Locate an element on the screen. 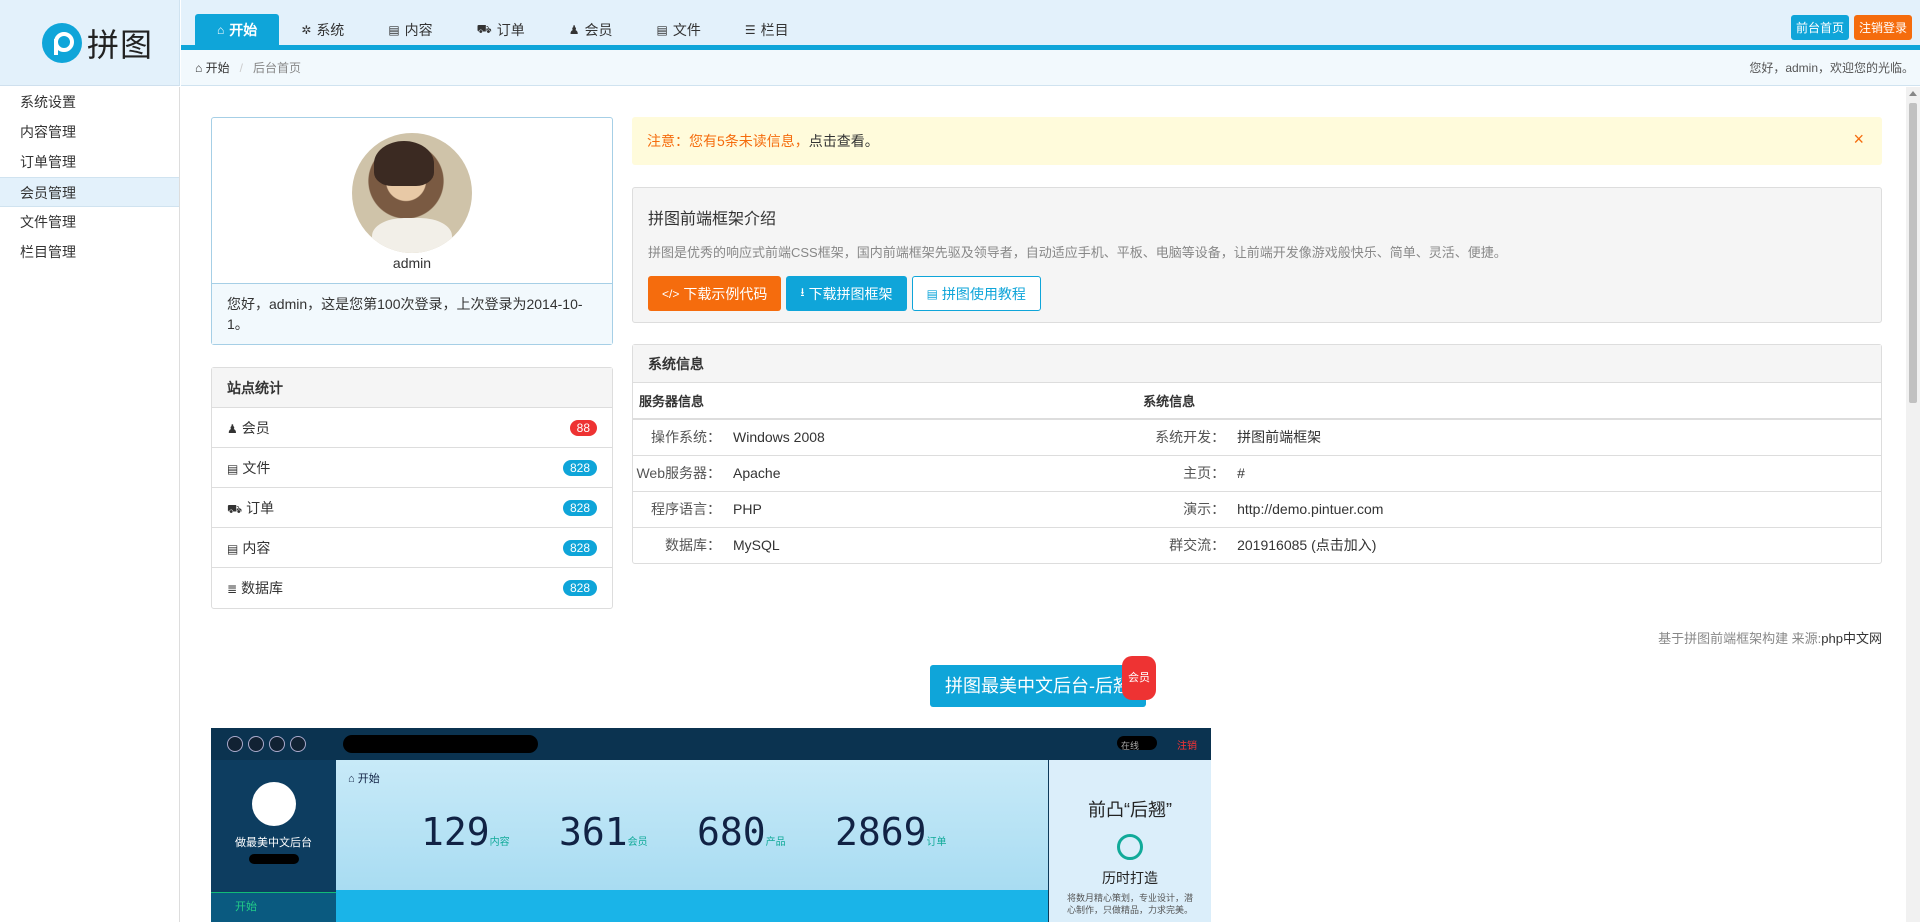 The image size is (1920, 922). download-framework-button: ⭳ 下载拼图框架 is located at coordinates (846, 293).